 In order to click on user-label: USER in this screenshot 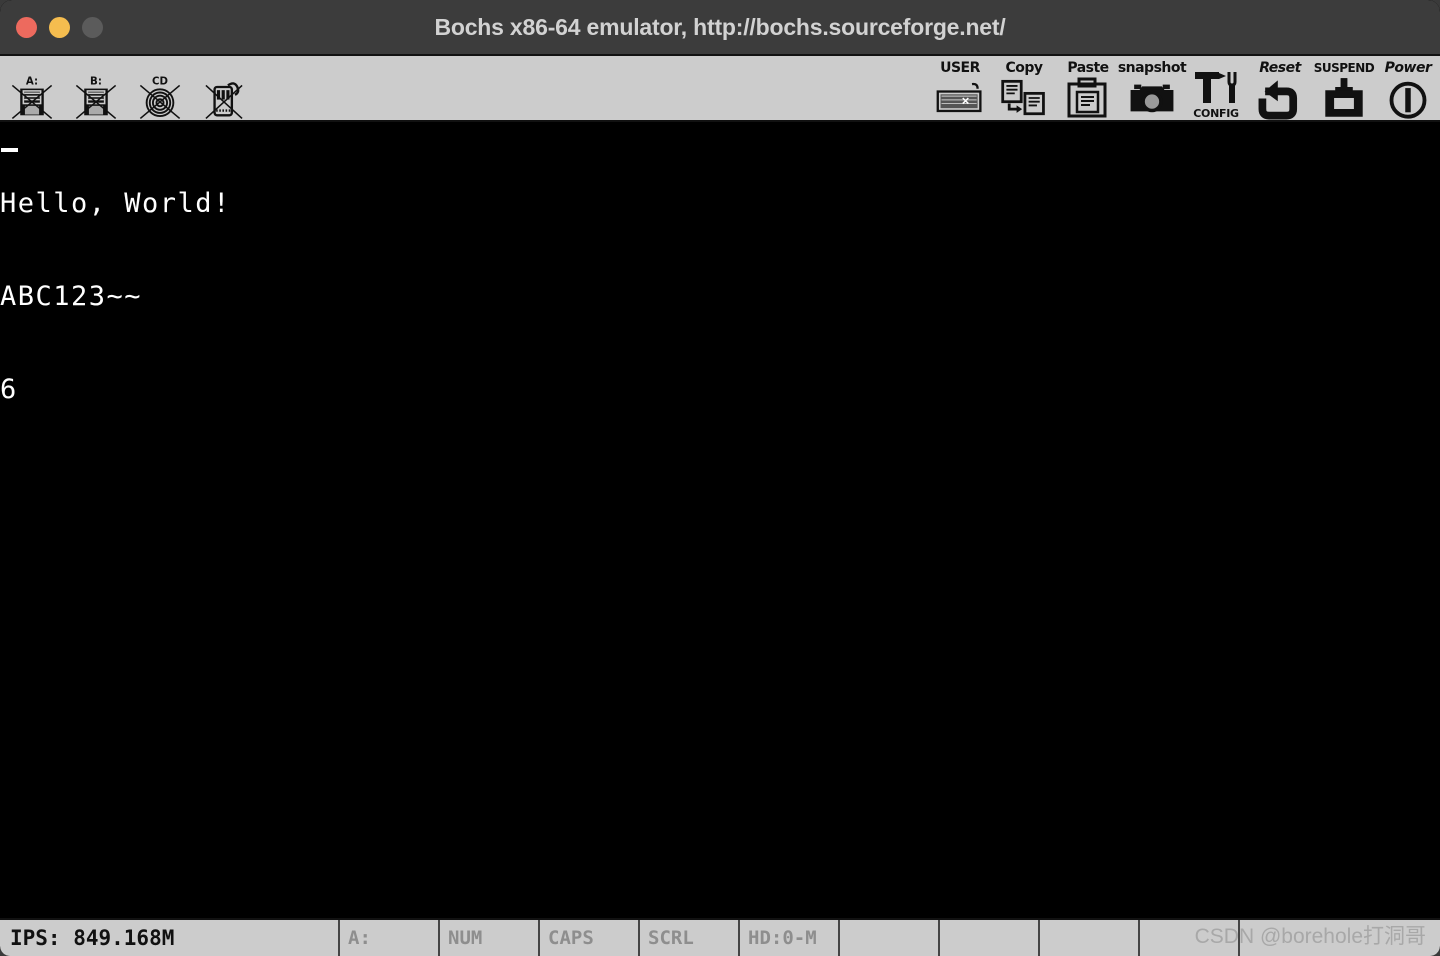, I will do `click(960, 68)`.